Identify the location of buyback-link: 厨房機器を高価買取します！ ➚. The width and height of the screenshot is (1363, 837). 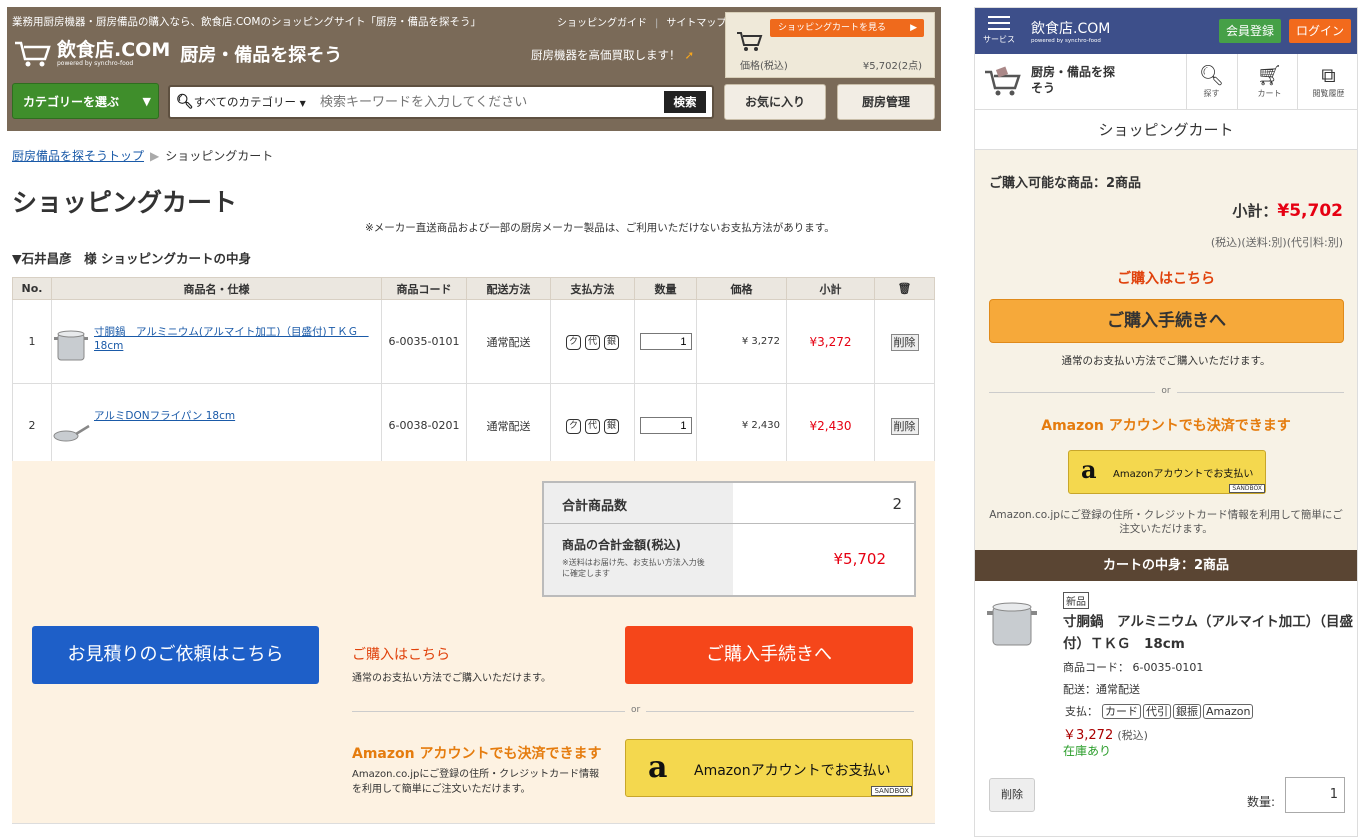
(612, 55).